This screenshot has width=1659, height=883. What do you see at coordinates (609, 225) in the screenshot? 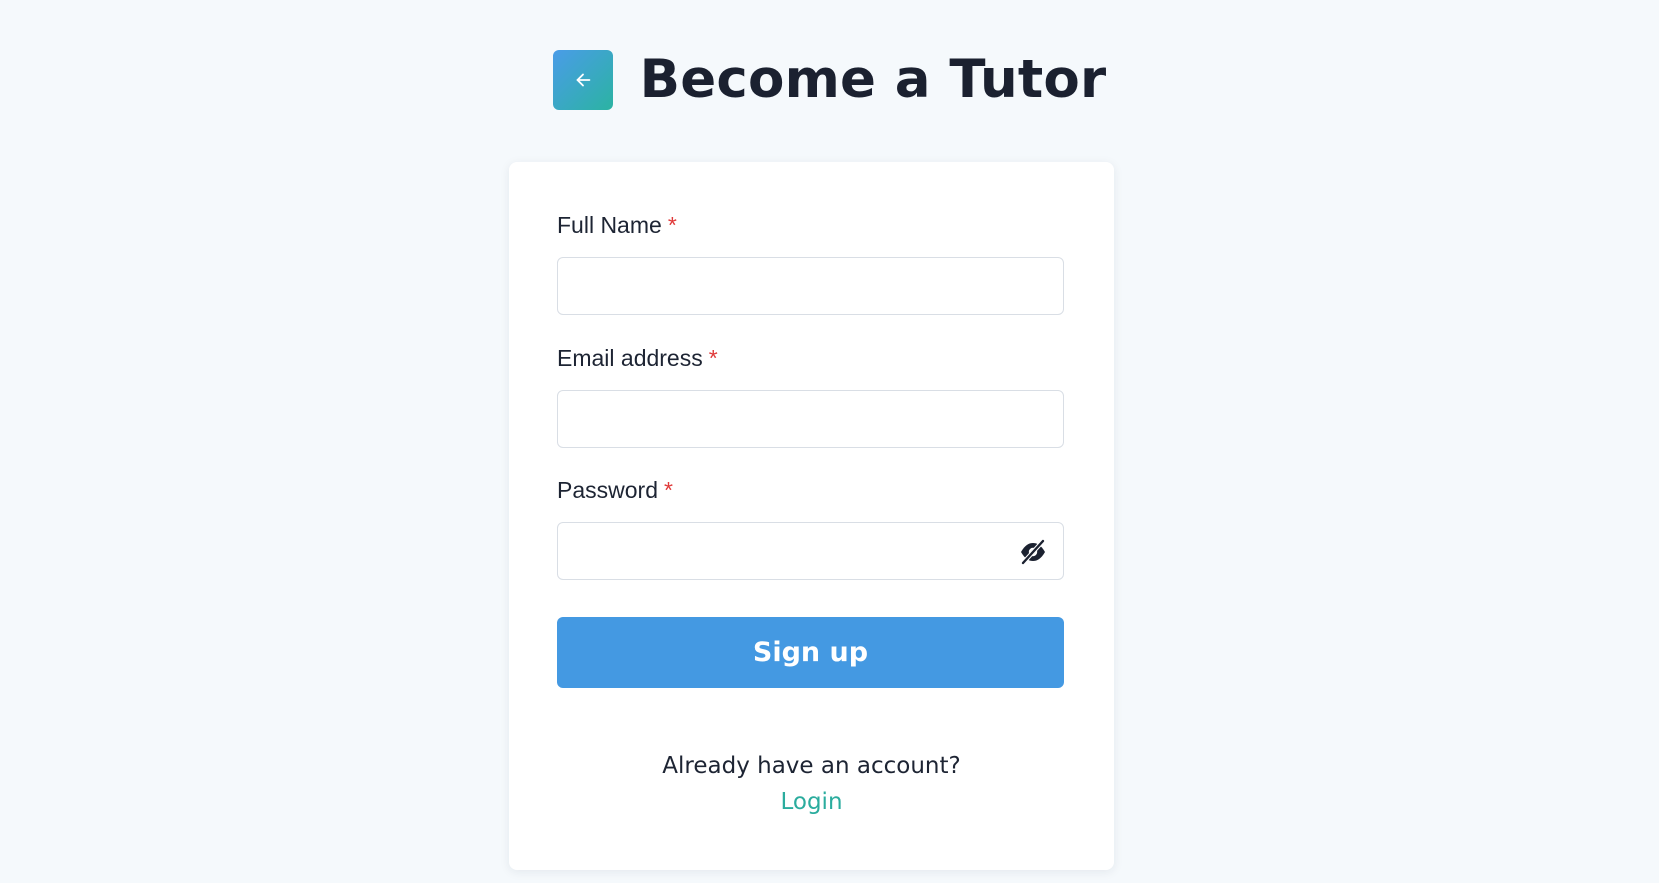
I see `full-name-label-text: Full Name` at bounding box center [609, 225].